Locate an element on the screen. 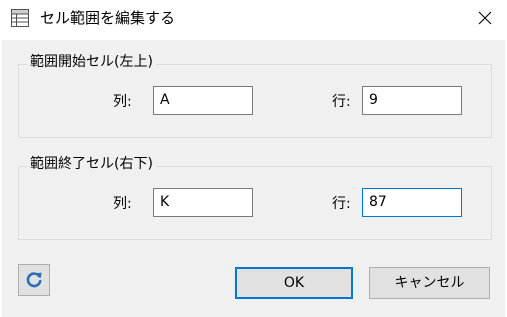  close-button is located at coordinates (485, 18).